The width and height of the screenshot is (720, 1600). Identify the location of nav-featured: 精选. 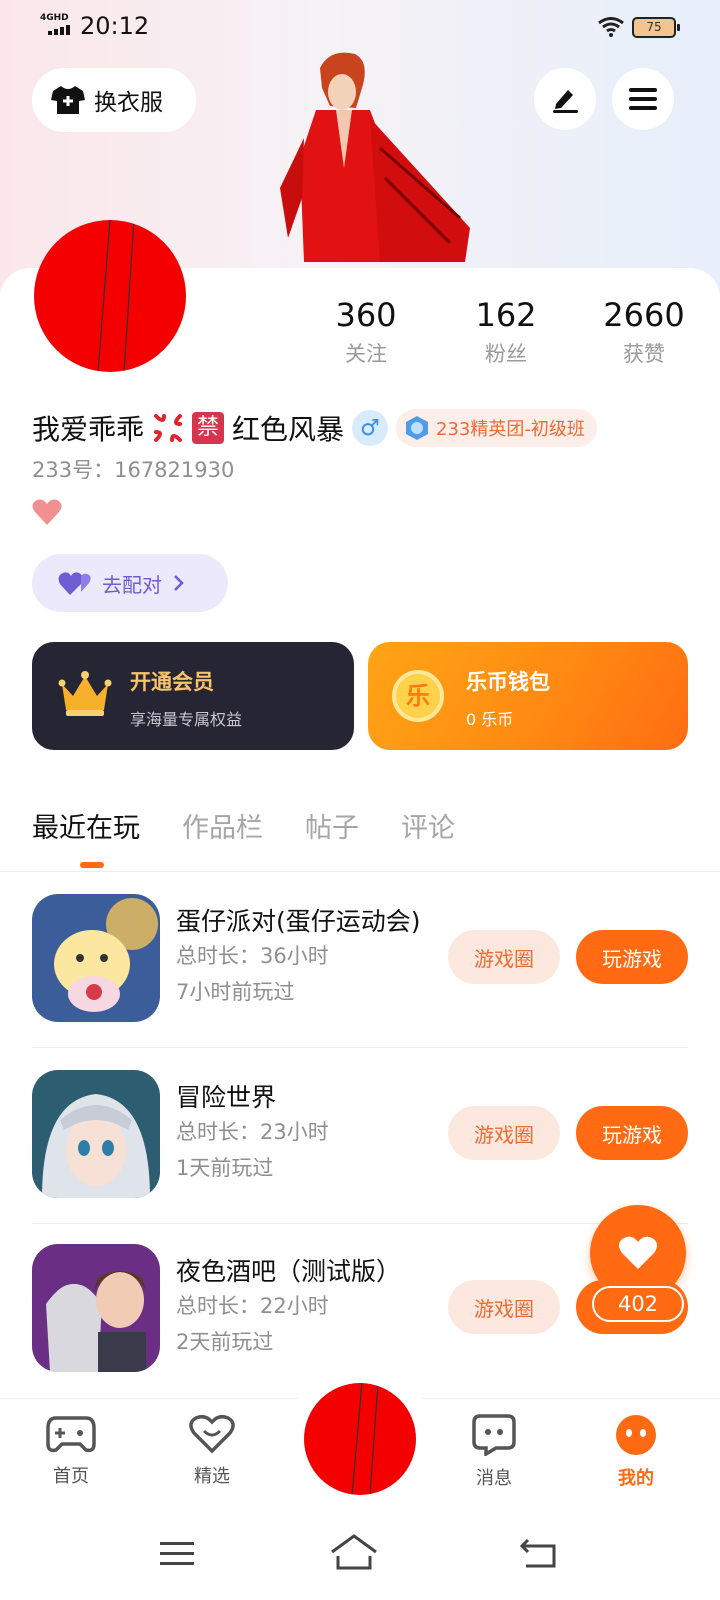
(212, 1451).